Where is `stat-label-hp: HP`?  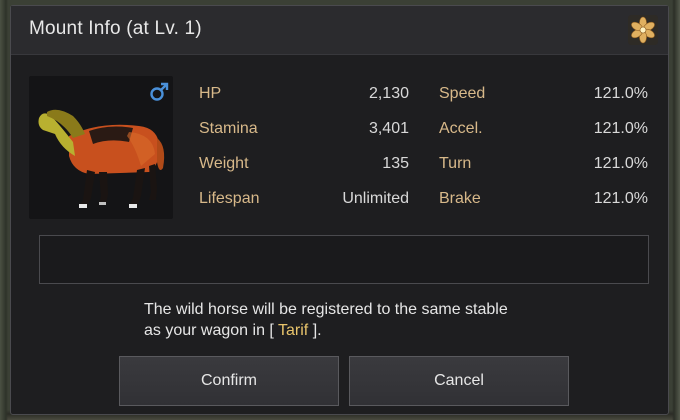 stat-label-hp: HP is located at coordinates (210, 93).